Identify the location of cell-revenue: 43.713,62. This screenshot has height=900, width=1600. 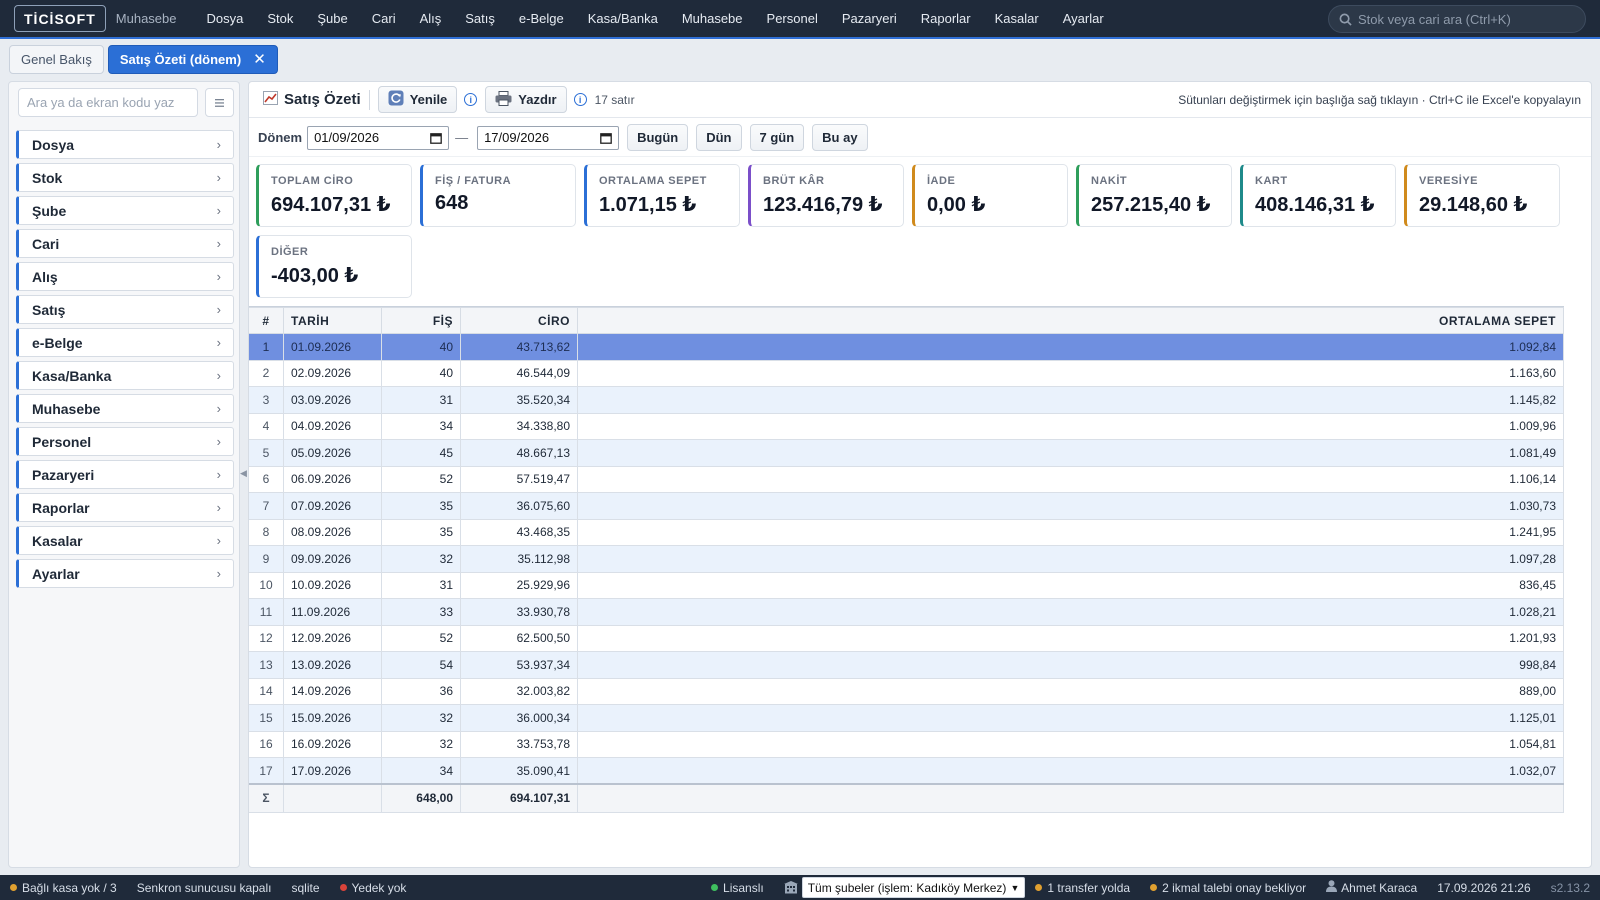
(519, 347).